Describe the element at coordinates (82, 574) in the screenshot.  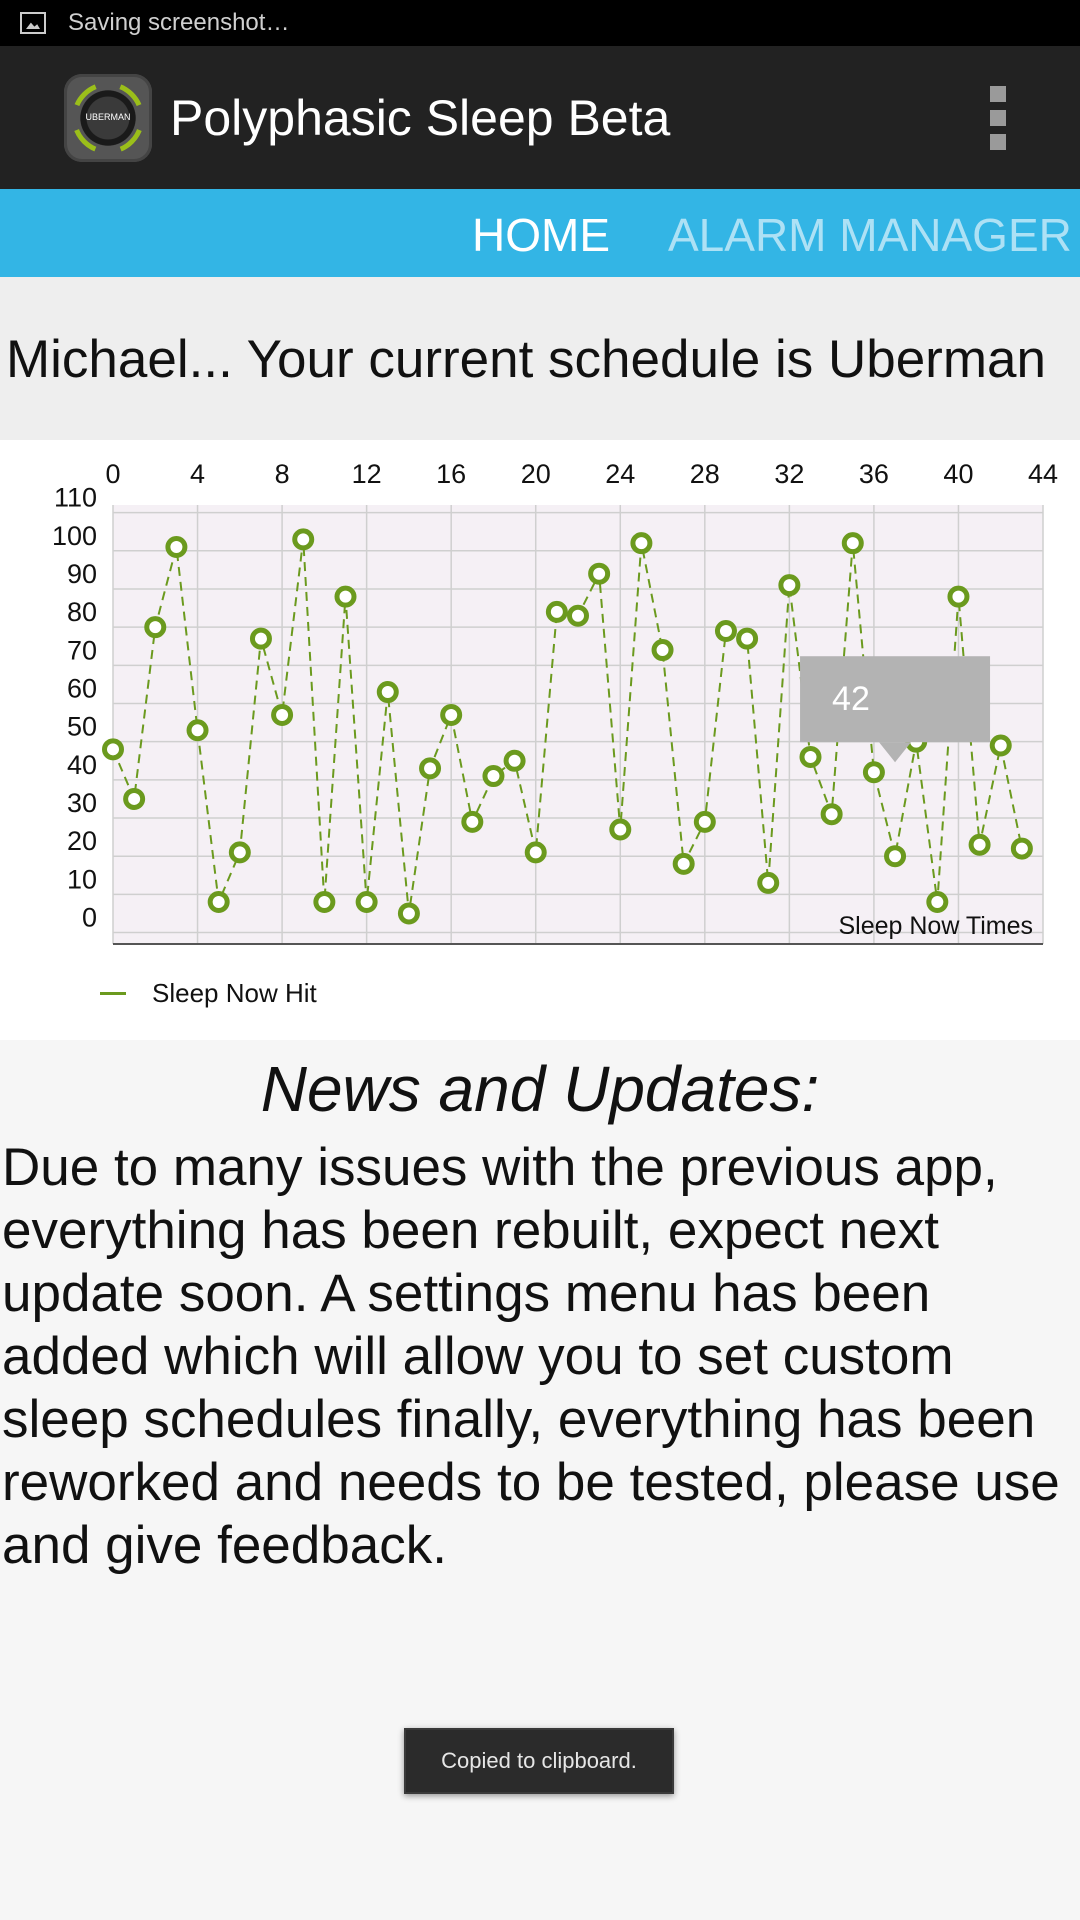
I see `y-tick-label: 90` at that location.